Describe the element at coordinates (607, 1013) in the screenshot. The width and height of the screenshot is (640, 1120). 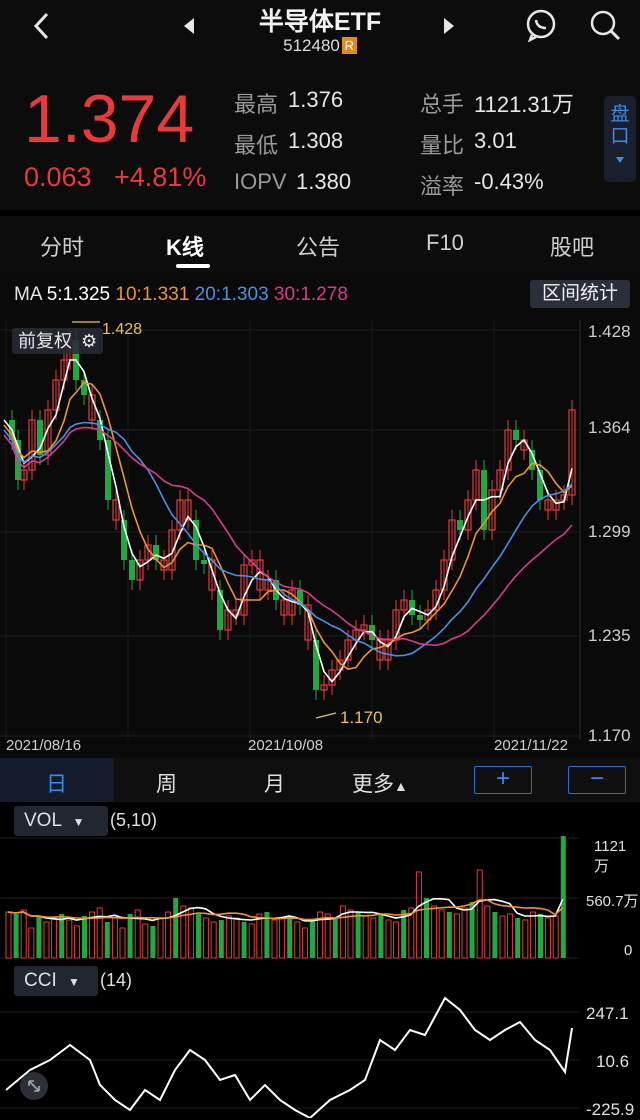
I see `cci-y-label-1: 247.1` at that location.